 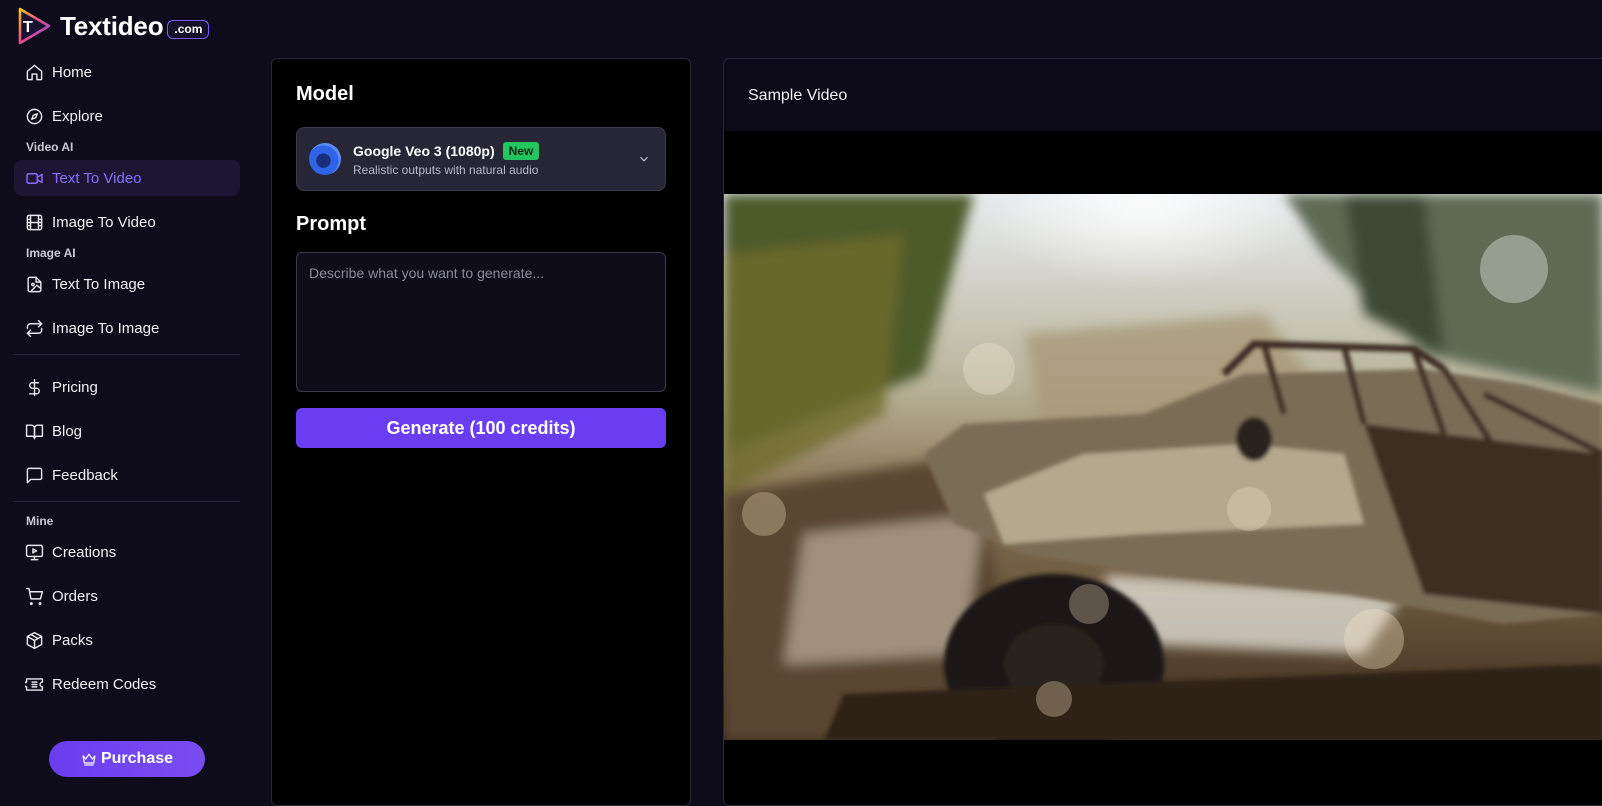 I want to click on section-label-mine: Mine, so click(x=40, y=521).